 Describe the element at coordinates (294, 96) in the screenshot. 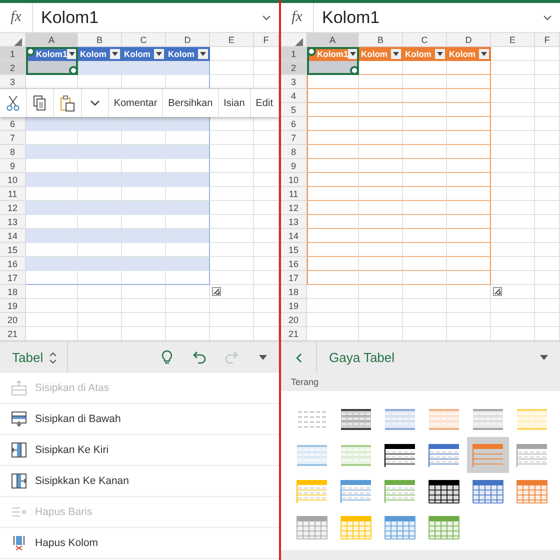

I see `row-header: 4` at that location.